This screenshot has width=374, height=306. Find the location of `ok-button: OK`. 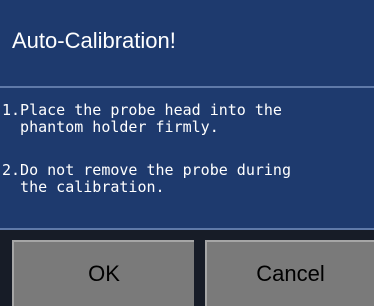

ok-button: OK is located at coordinates (103, 273).